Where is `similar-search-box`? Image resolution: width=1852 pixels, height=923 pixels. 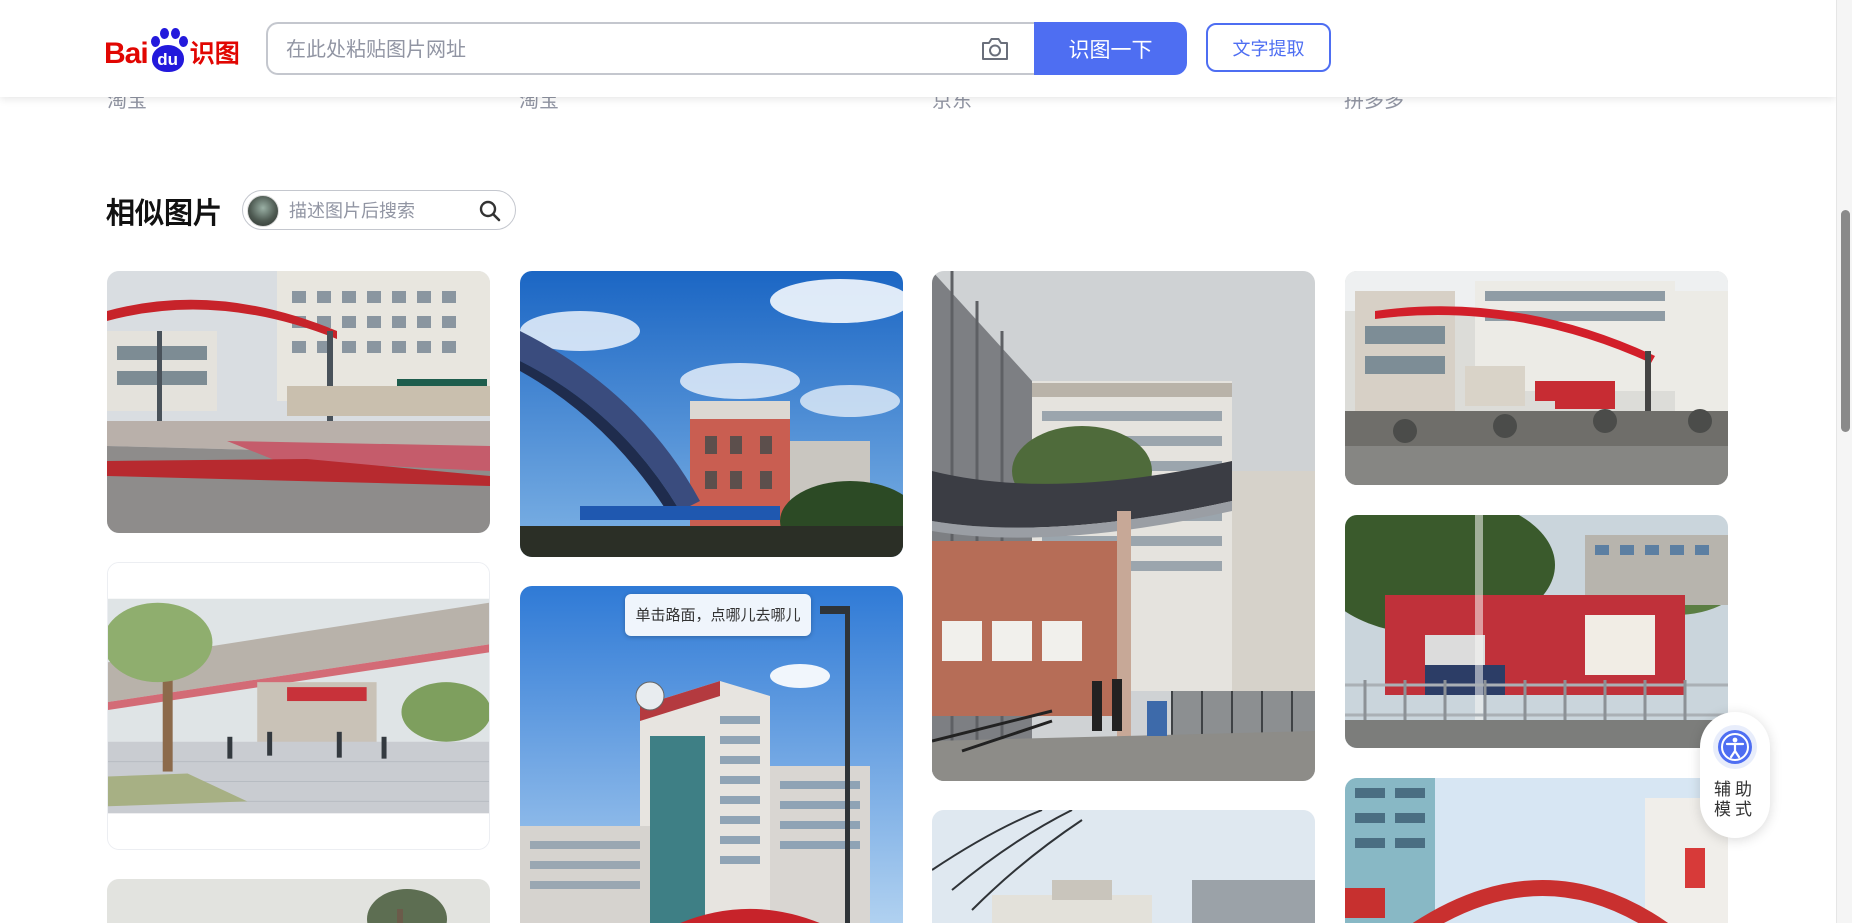 similar-search-box is located at coordinates (379, 210).